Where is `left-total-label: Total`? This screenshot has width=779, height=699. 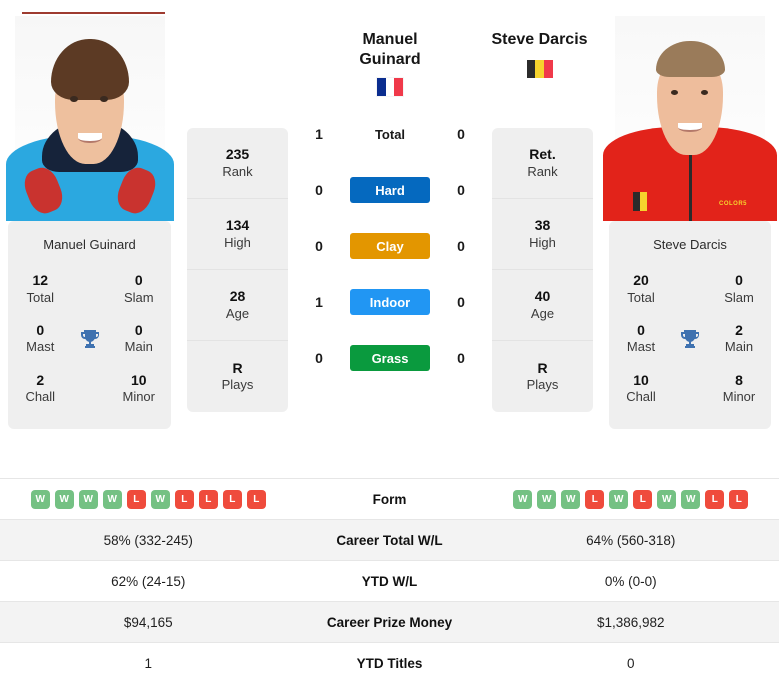 left-total-label: Total is located at coordinates (40, 297).